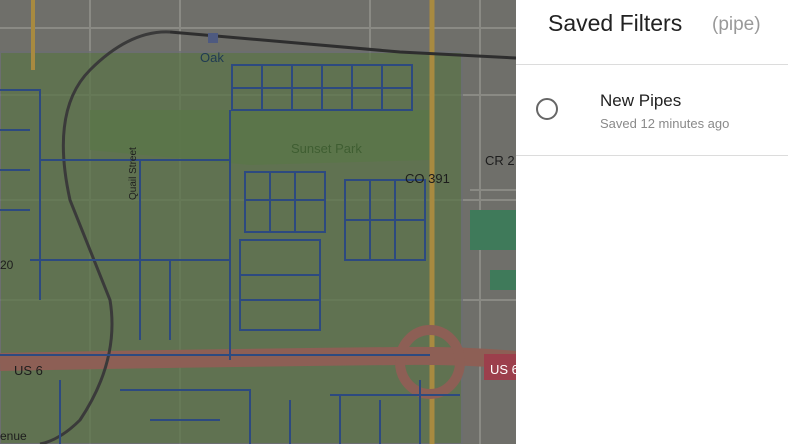  I want to click on map-label-co391: CO 391, so click(427, 178).